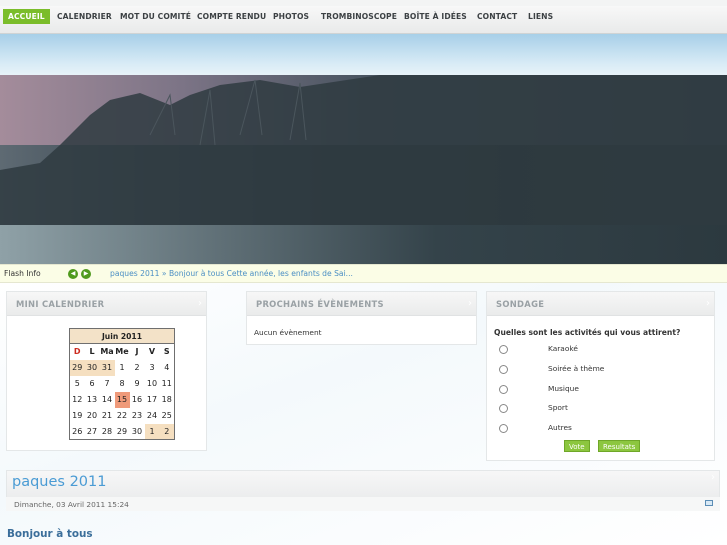 This screenshot has height=545, width=727. Describe the element at coordinates (363, 484) in the screenshot. I see `article-header: ›` at that location.